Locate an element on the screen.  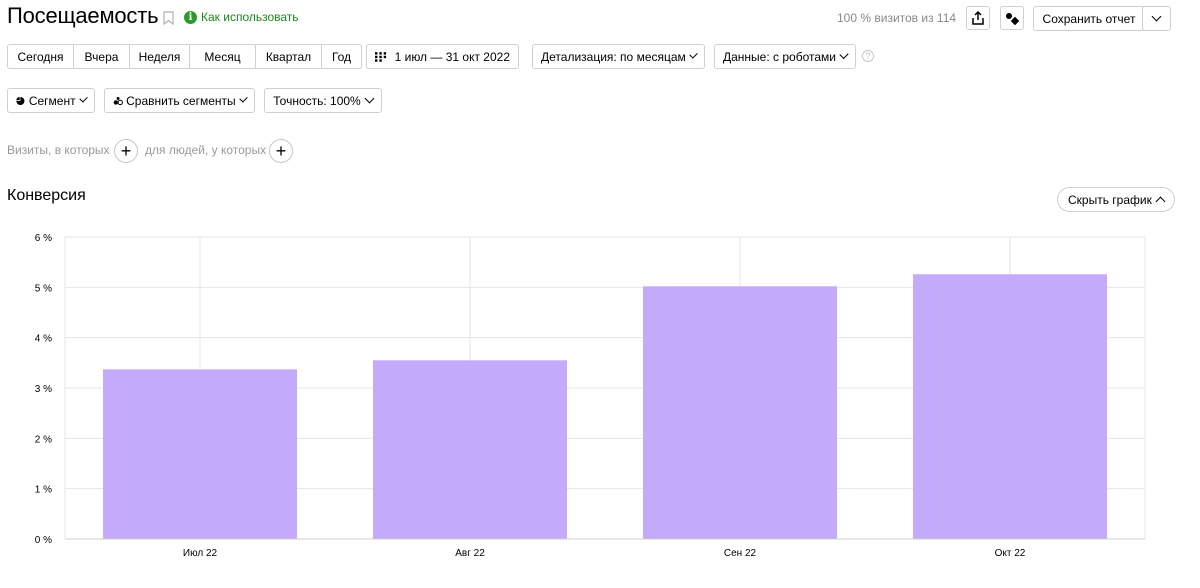
save-report-button: Сохранить отчет is located at coordinates (1089, 18).